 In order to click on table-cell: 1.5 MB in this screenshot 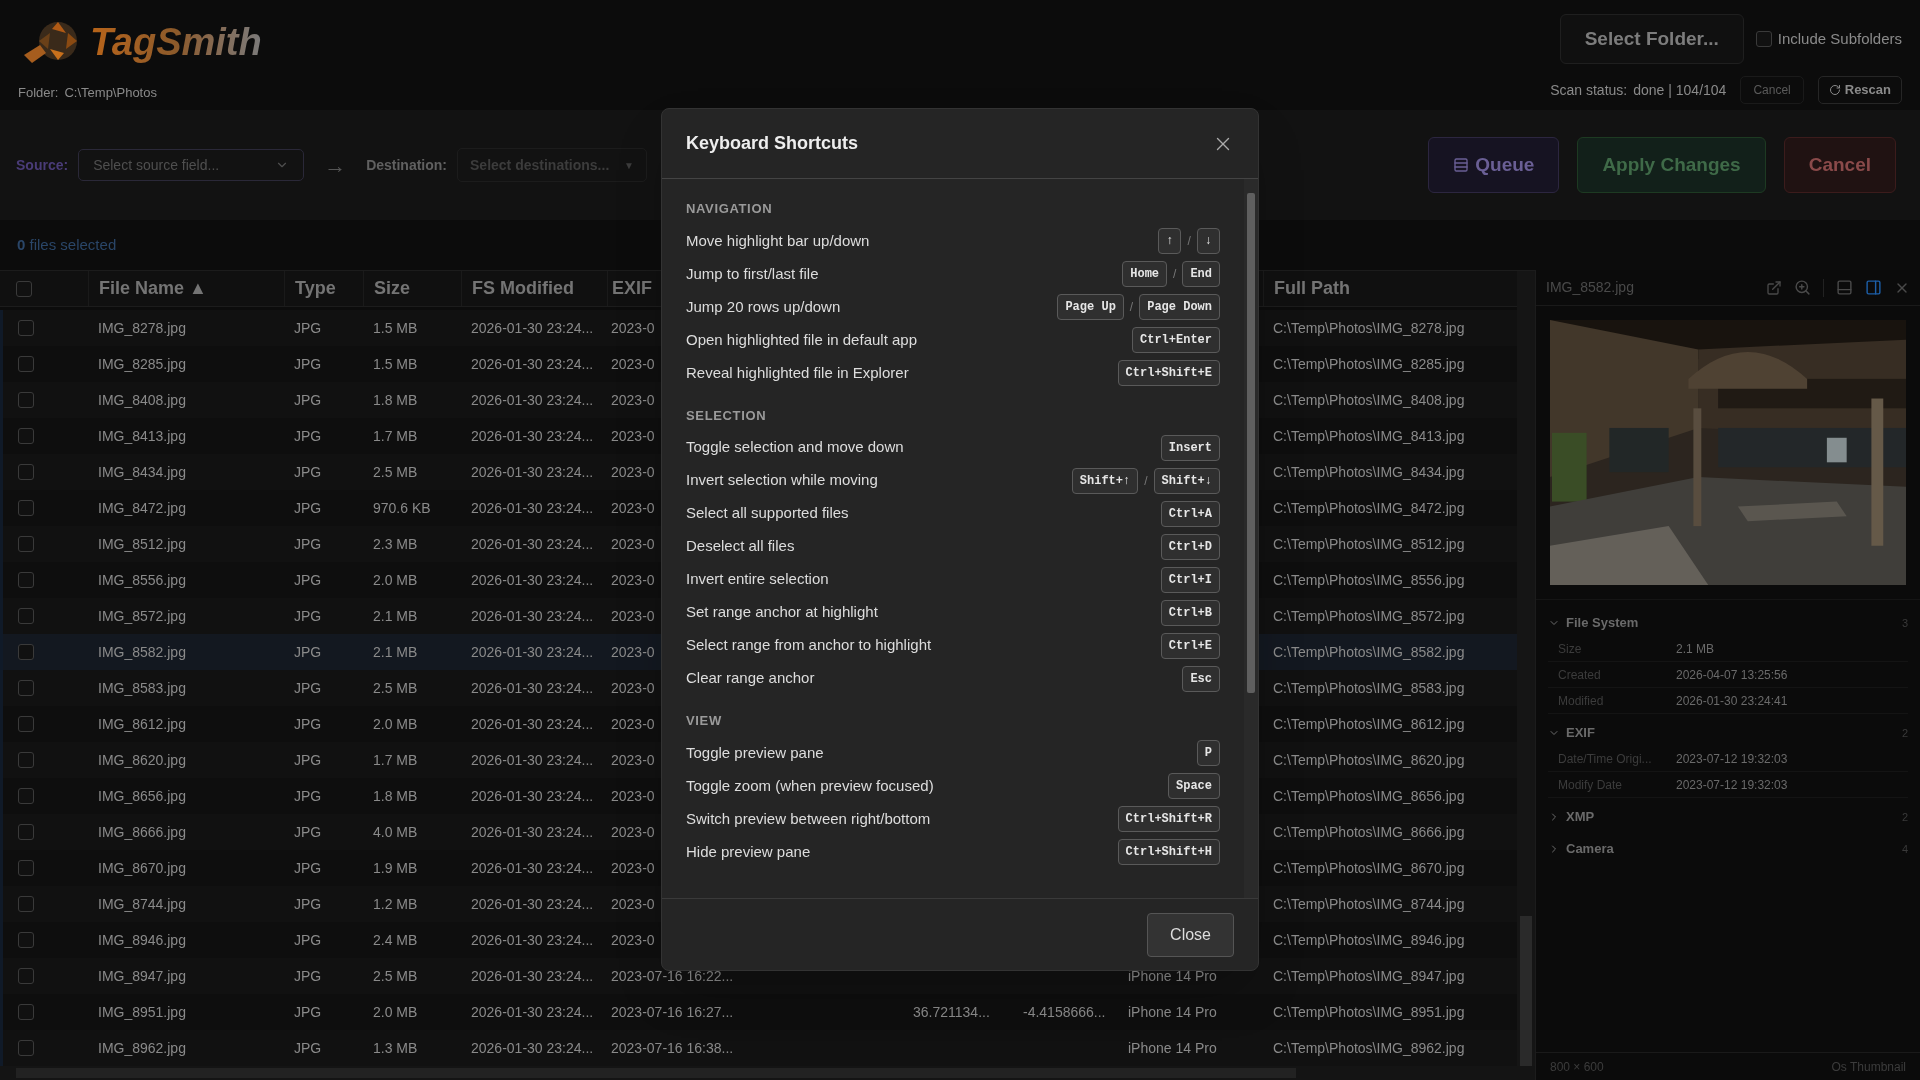, I will do `click(395, 363)`.